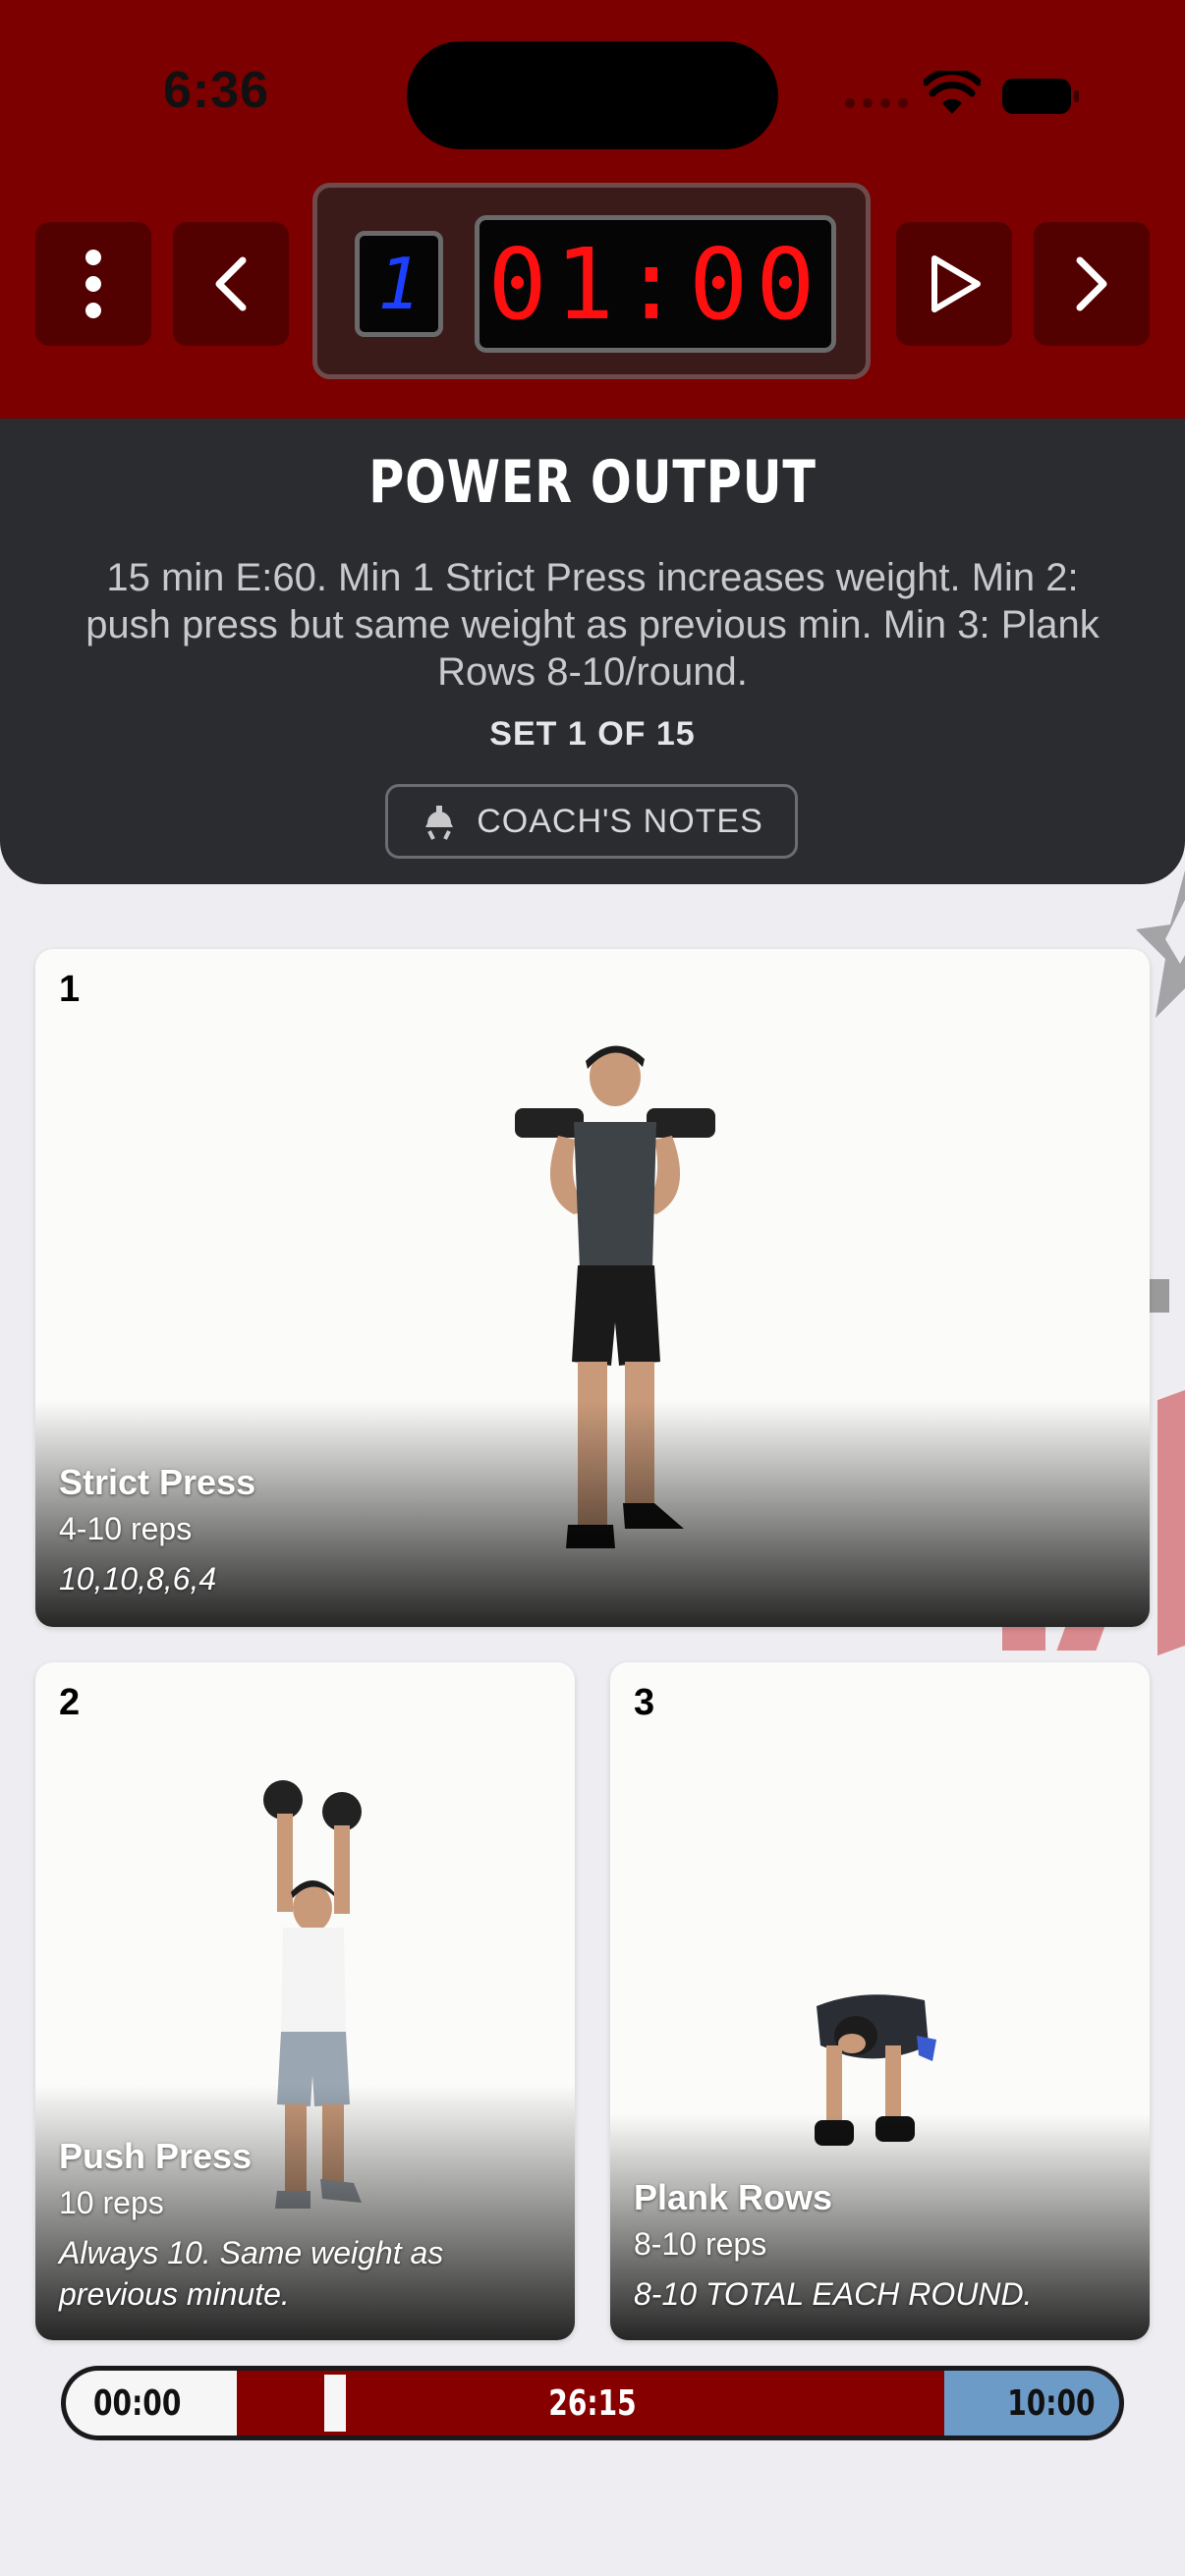 The height and width of the screenshot is (2576, 1185). What do you see at coordinates (592, 95) in the screenshot?
I see `dynamic-island` at bounding box center [592, 95].